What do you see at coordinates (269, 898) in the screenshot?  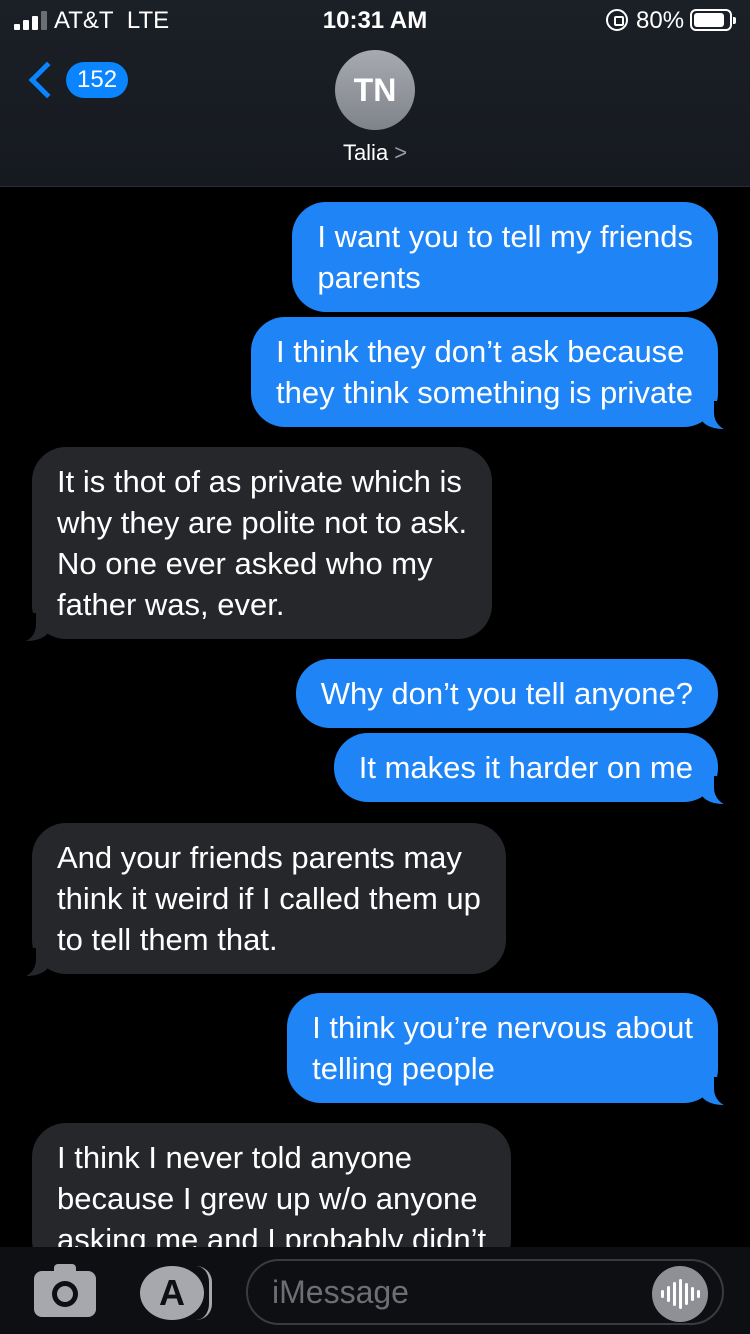 I see `message-text: think it weird if I called them up` at bounding box center [269, 898].